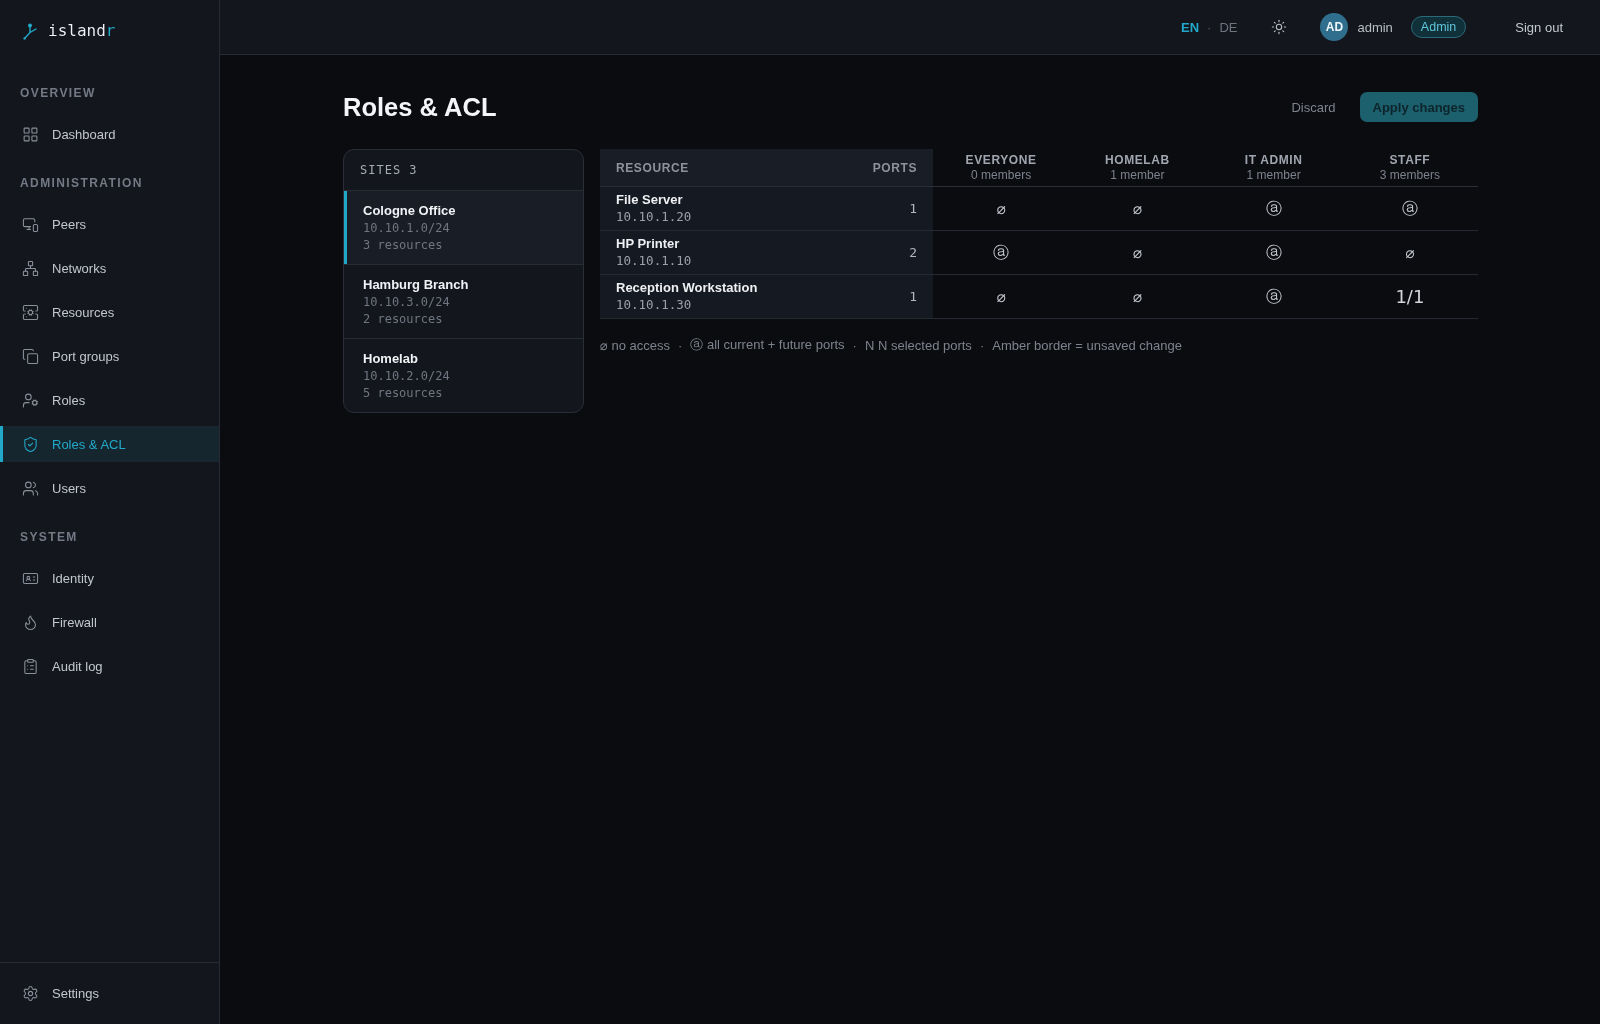 This screenshot has width=1600, height=1024. I want to click on site-resource-count: 2 resources, so click(403, 319).